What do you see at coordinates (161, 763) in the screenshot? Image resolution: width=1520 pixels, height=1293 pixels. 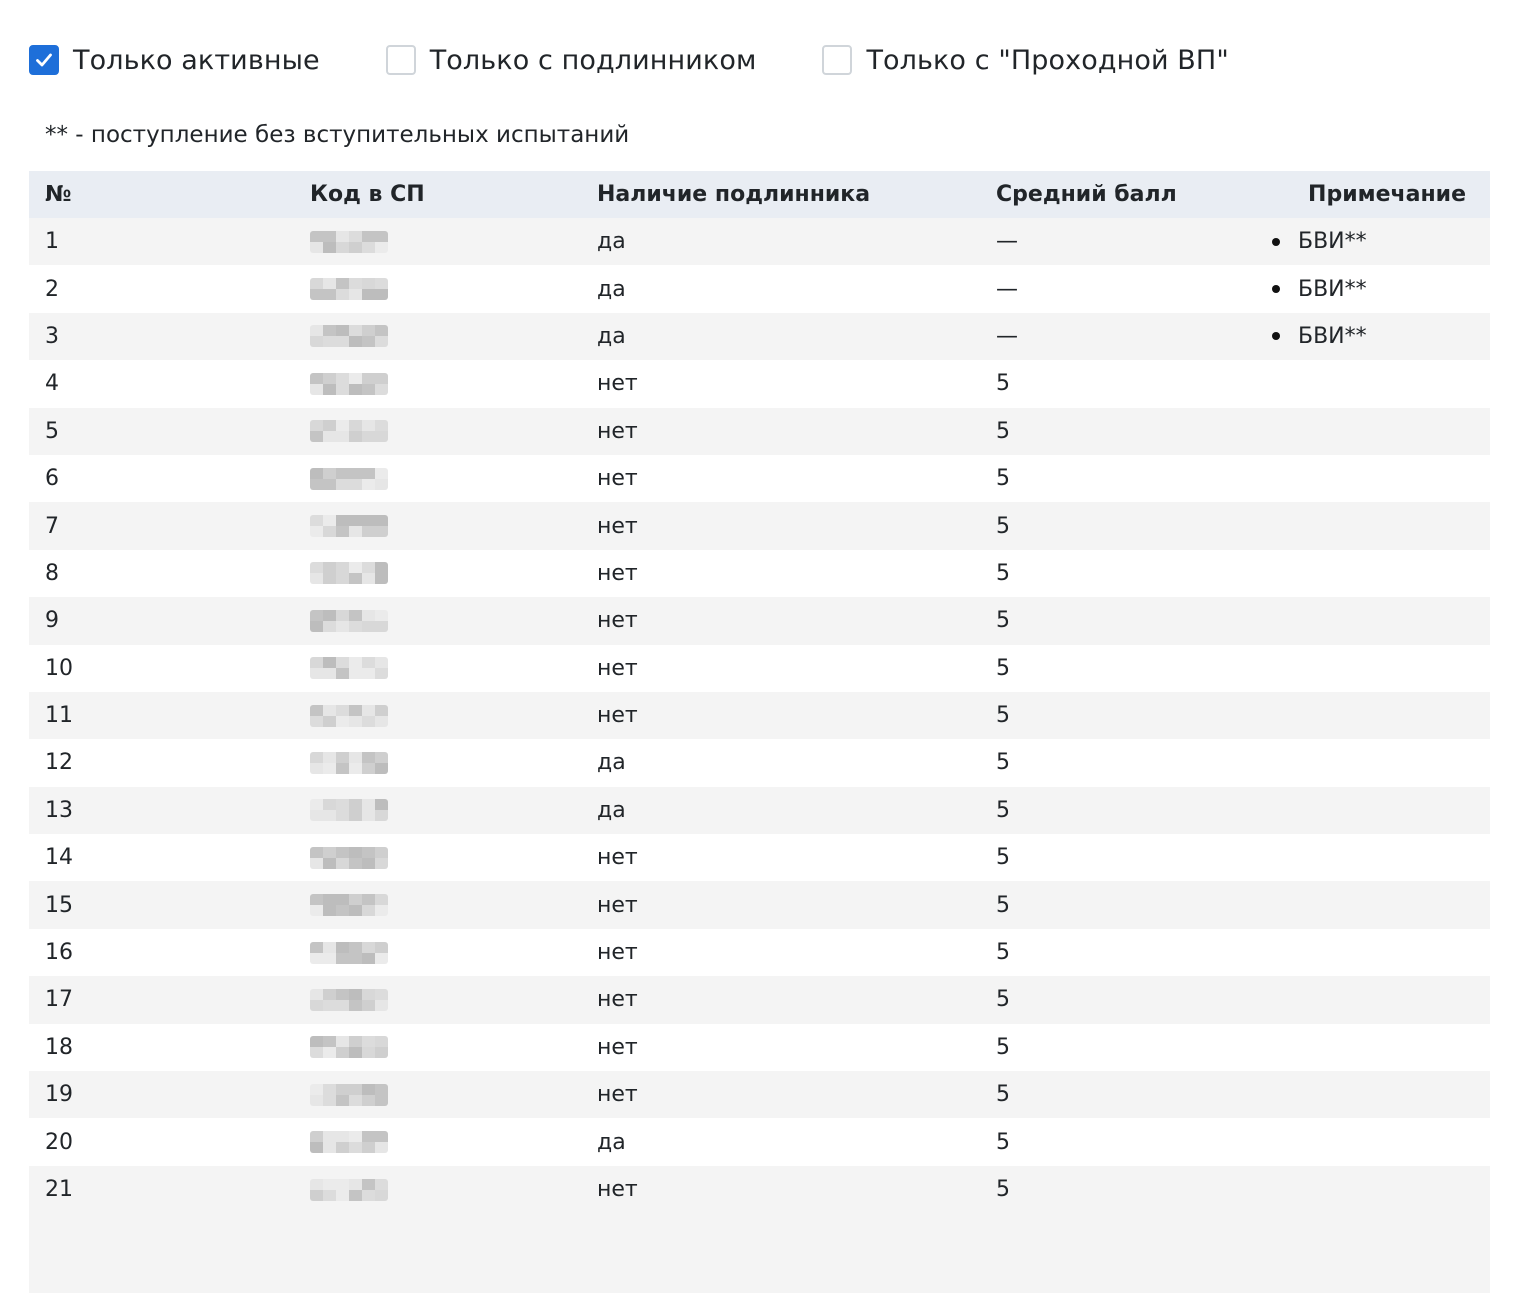 I see `cell-number: 12` at bounding box center [161, 763].